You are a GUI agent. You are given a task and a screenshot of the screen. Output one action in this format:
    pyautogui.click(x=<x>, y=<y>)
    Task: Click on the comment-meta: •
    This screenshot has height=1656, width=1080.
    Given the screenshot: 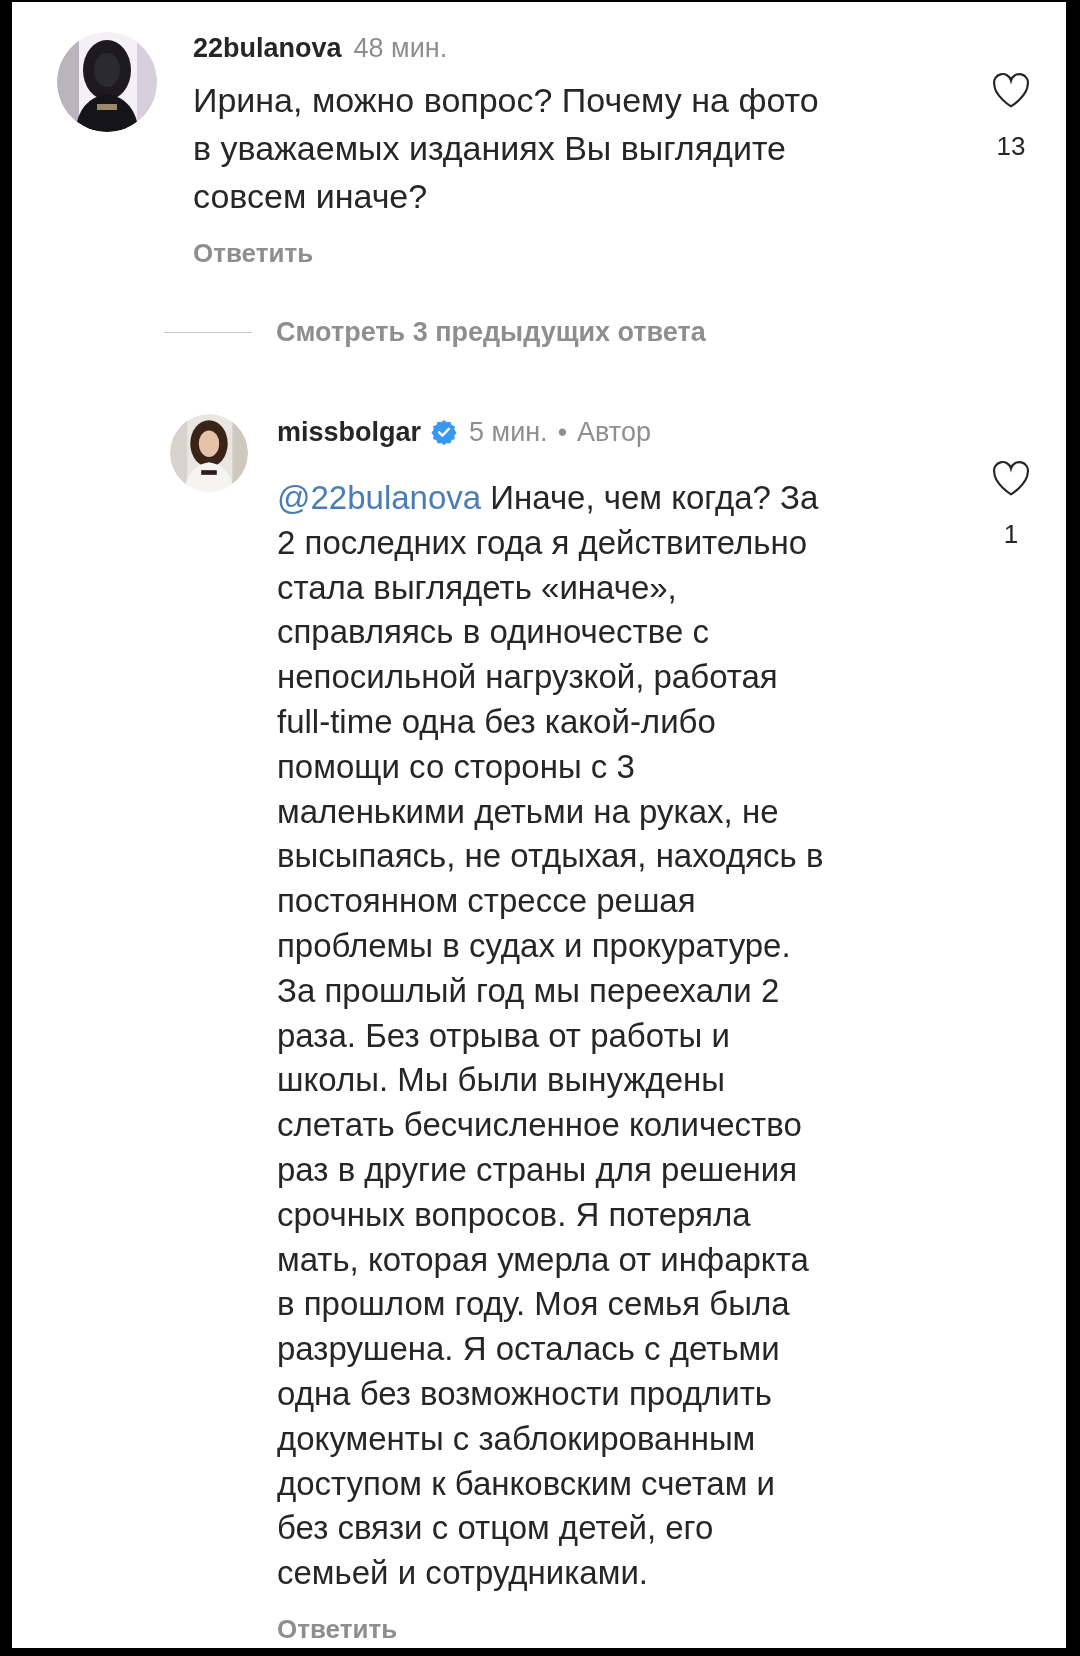 What is the action you would take?
    pyautogui.click(x=562, y=432)
    